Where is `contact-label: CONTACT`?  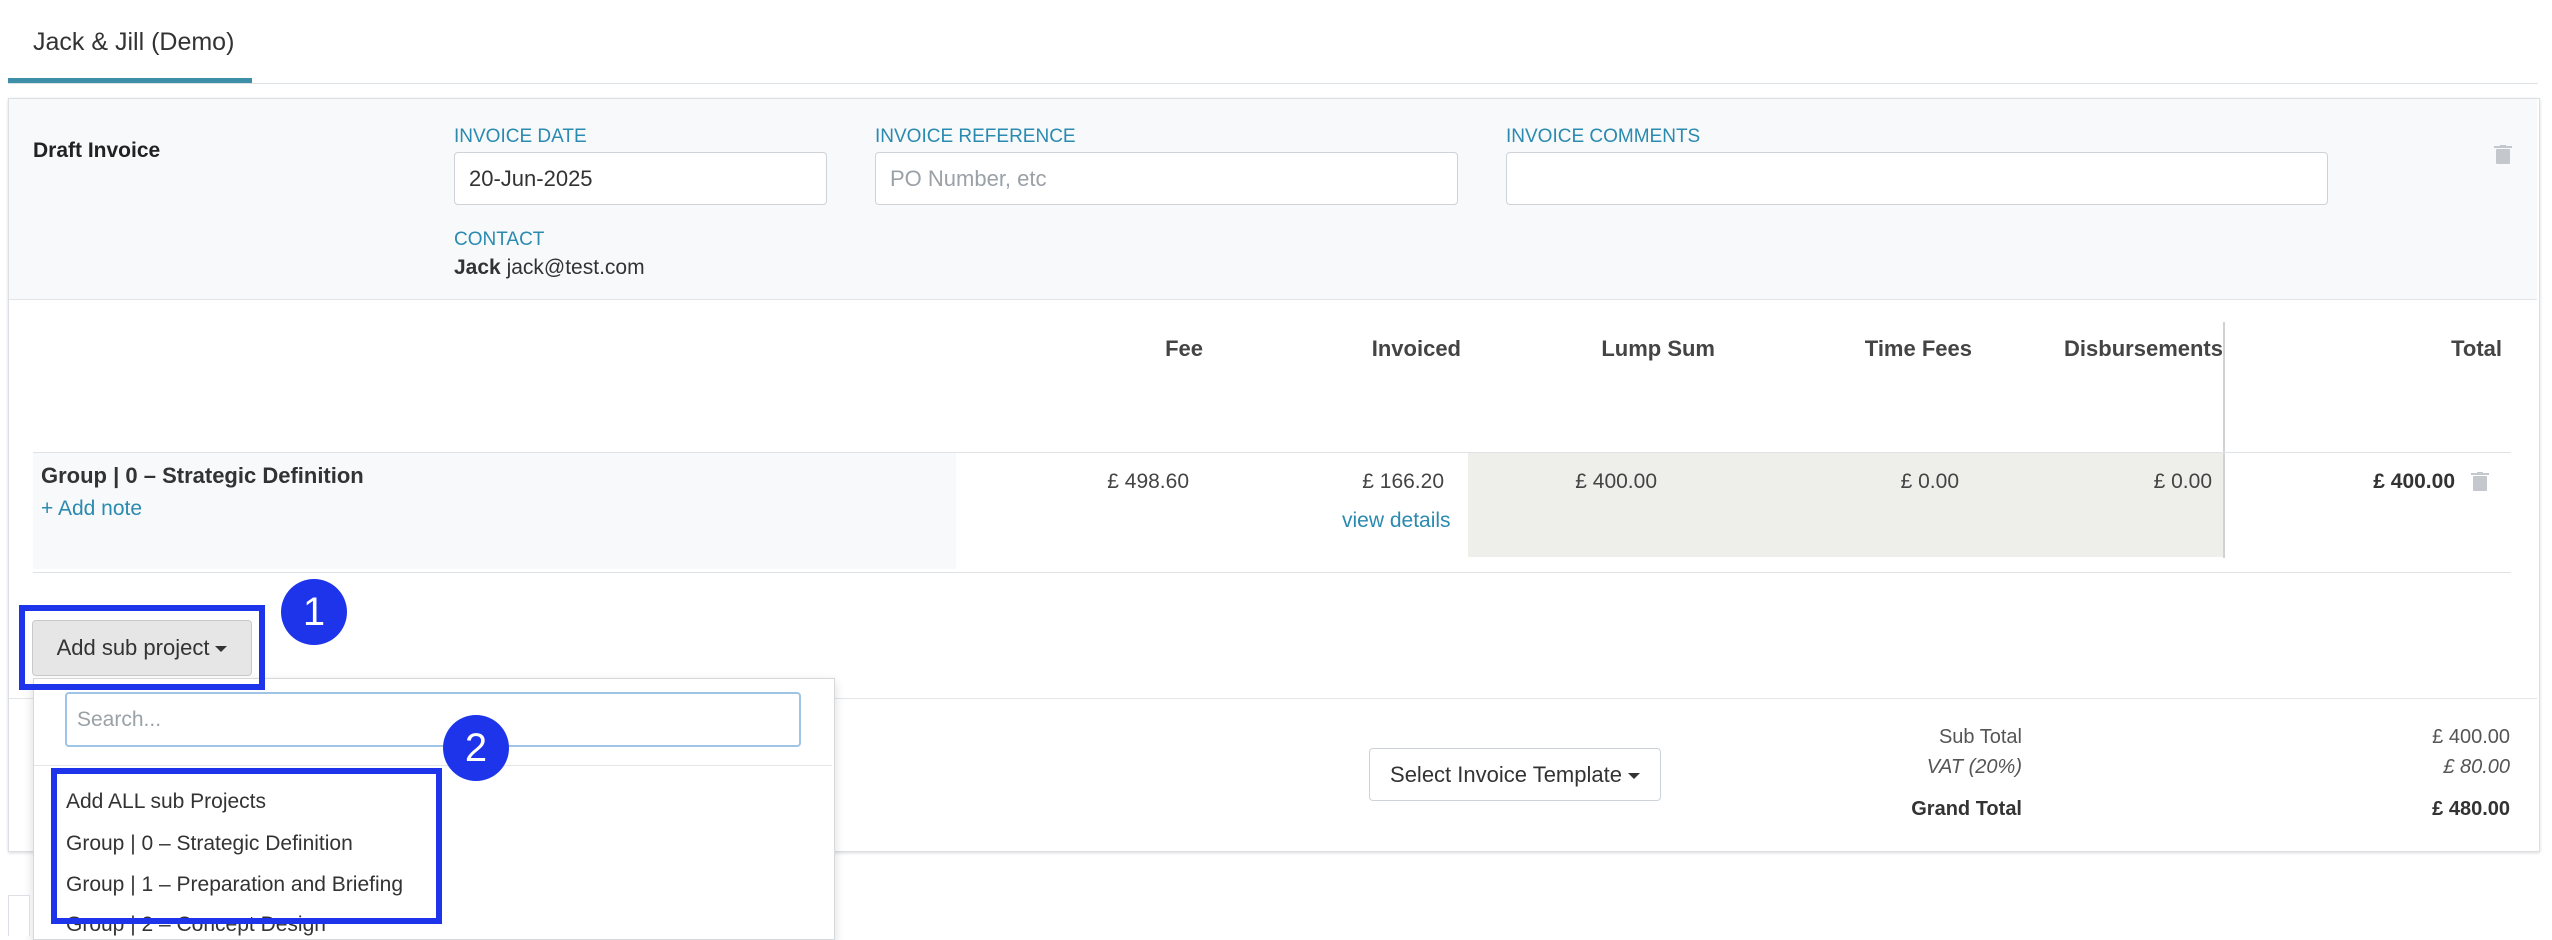 contact-label: CONTACT is located at coordinates (499, 239).